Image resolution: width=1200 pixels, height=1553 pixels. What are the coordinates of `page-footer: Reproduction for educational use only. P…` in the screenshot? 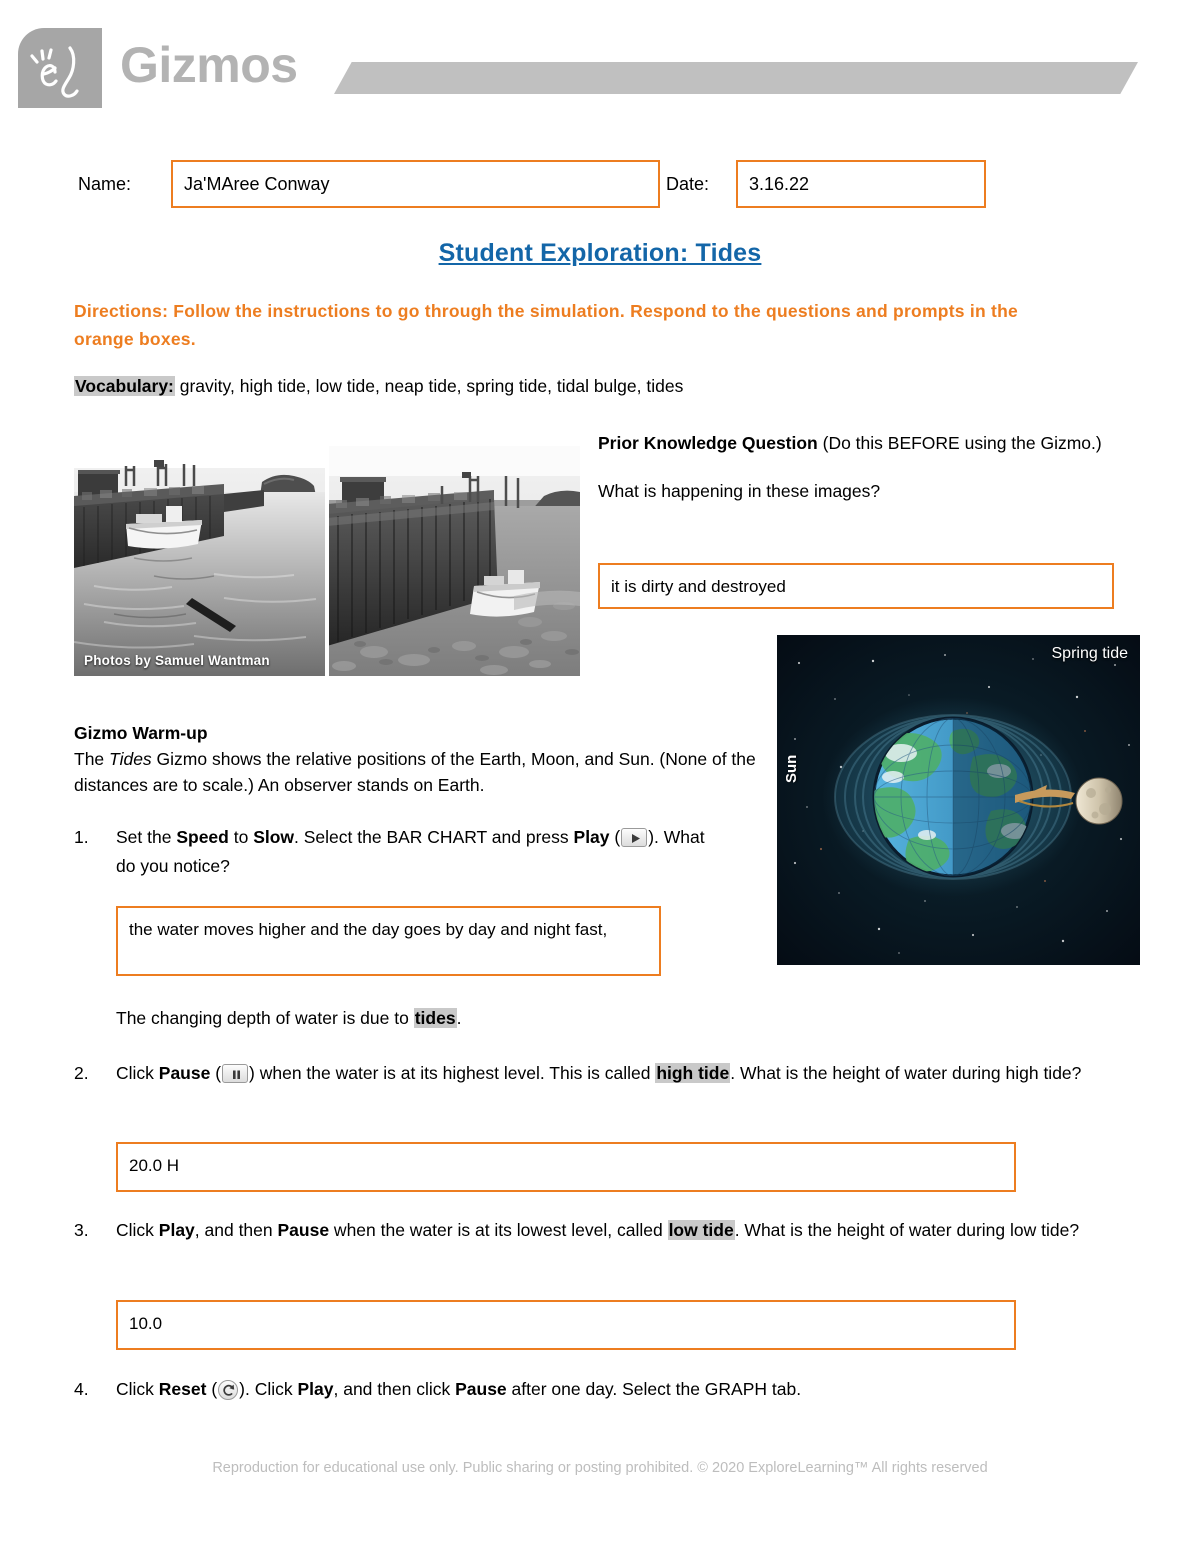 It's located at (600, 1468).